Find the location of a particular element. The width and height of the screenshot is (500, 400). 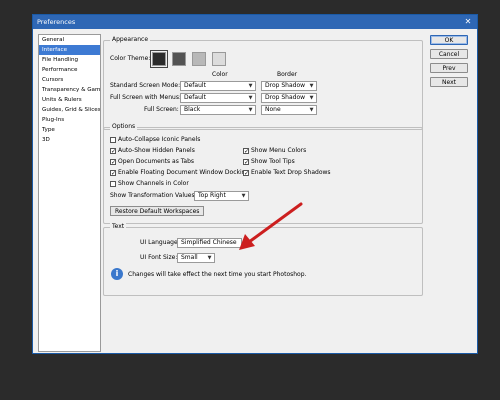

window-title: Preferences is located at coordinates (56, 22).